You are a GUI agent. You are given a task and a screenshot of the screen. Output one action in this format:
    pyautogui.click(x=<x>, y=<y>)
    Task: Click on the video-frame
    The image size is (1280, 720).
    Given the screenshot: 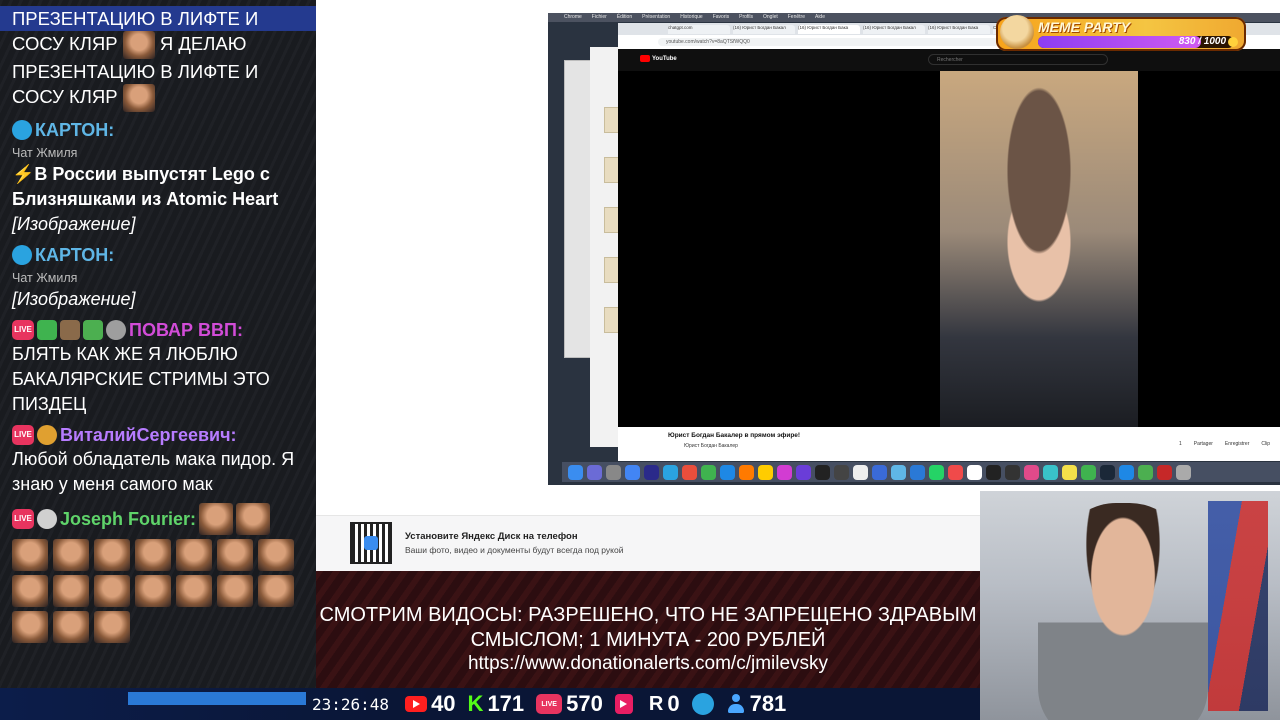 What is the action you would take?
    pyautogui.click(x=1039, y=249)
    